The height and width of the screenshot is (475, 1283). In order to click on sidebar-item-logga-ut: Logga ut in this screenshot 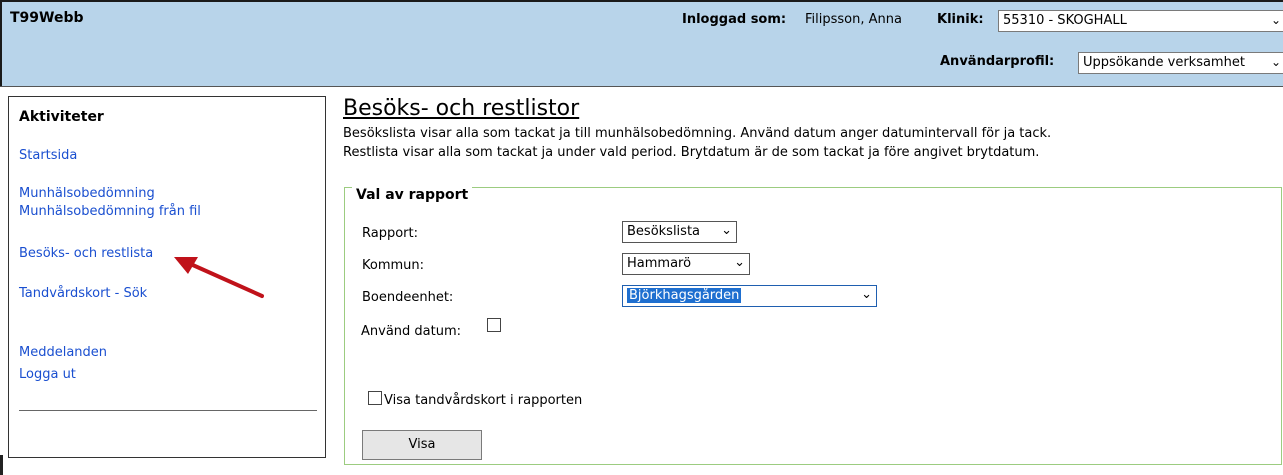, I will do `click(47, 374)`.